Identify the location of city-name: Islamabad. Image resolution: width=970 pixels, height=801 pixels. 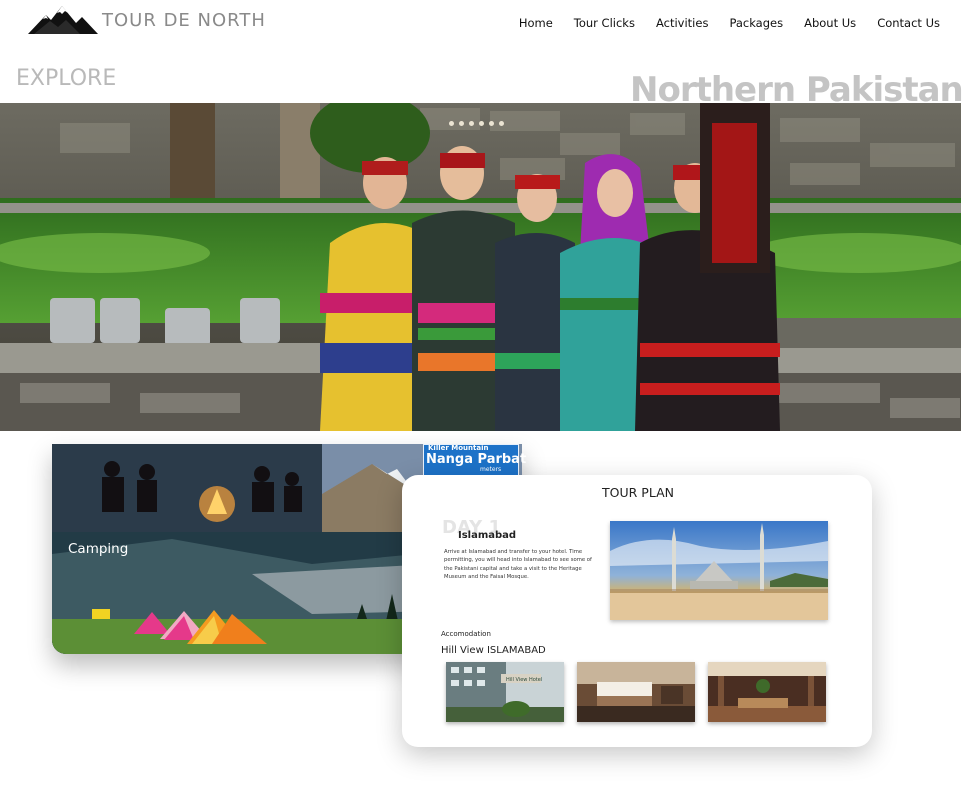
(487, 535).